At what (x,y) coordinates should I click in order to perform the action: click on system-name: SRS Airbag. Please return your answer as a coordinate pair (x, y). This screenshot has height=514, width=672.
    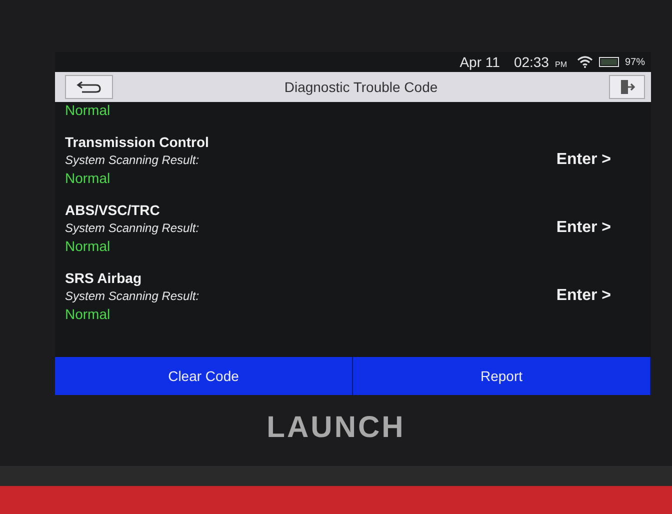
    Looking at the image, I should click on (103, 278).